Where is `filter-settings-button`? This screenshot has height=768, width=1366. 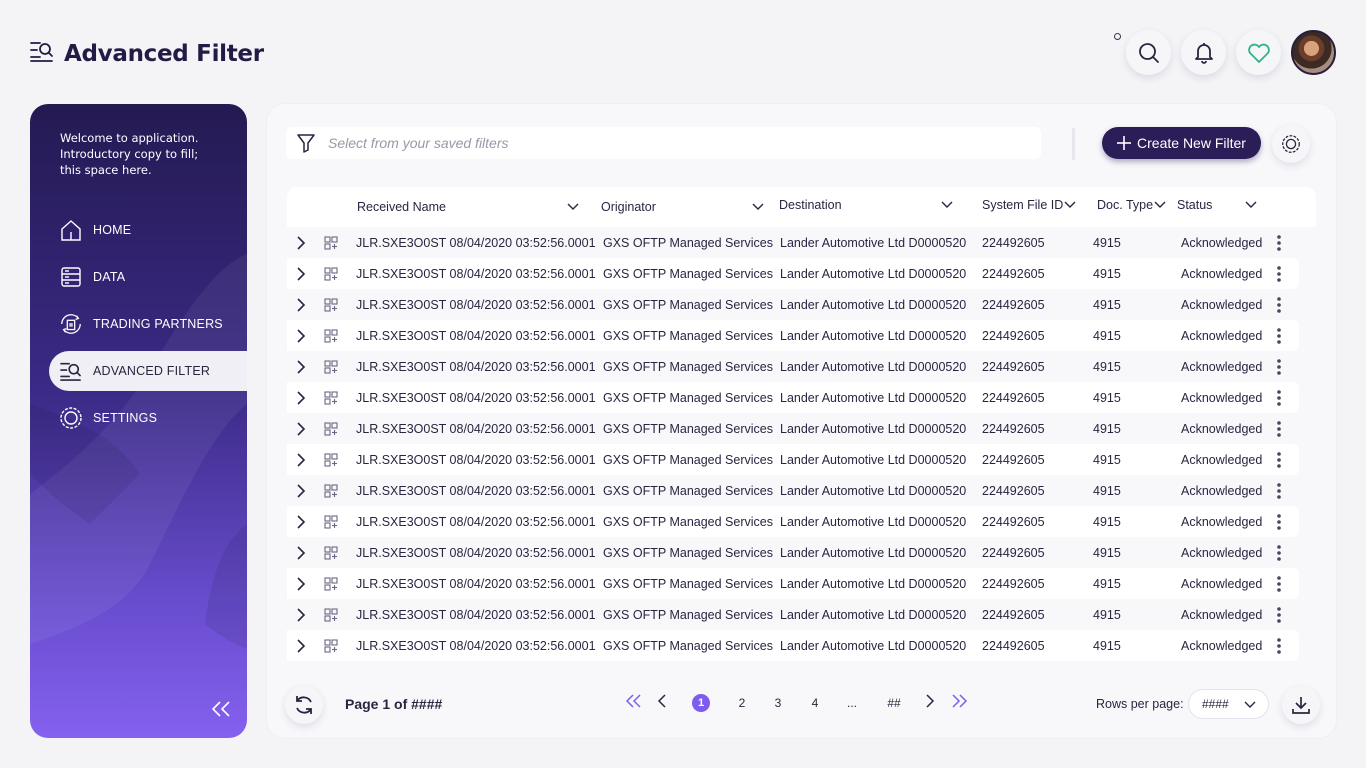 filter-settings-button is located at coordinates (1291, 144).